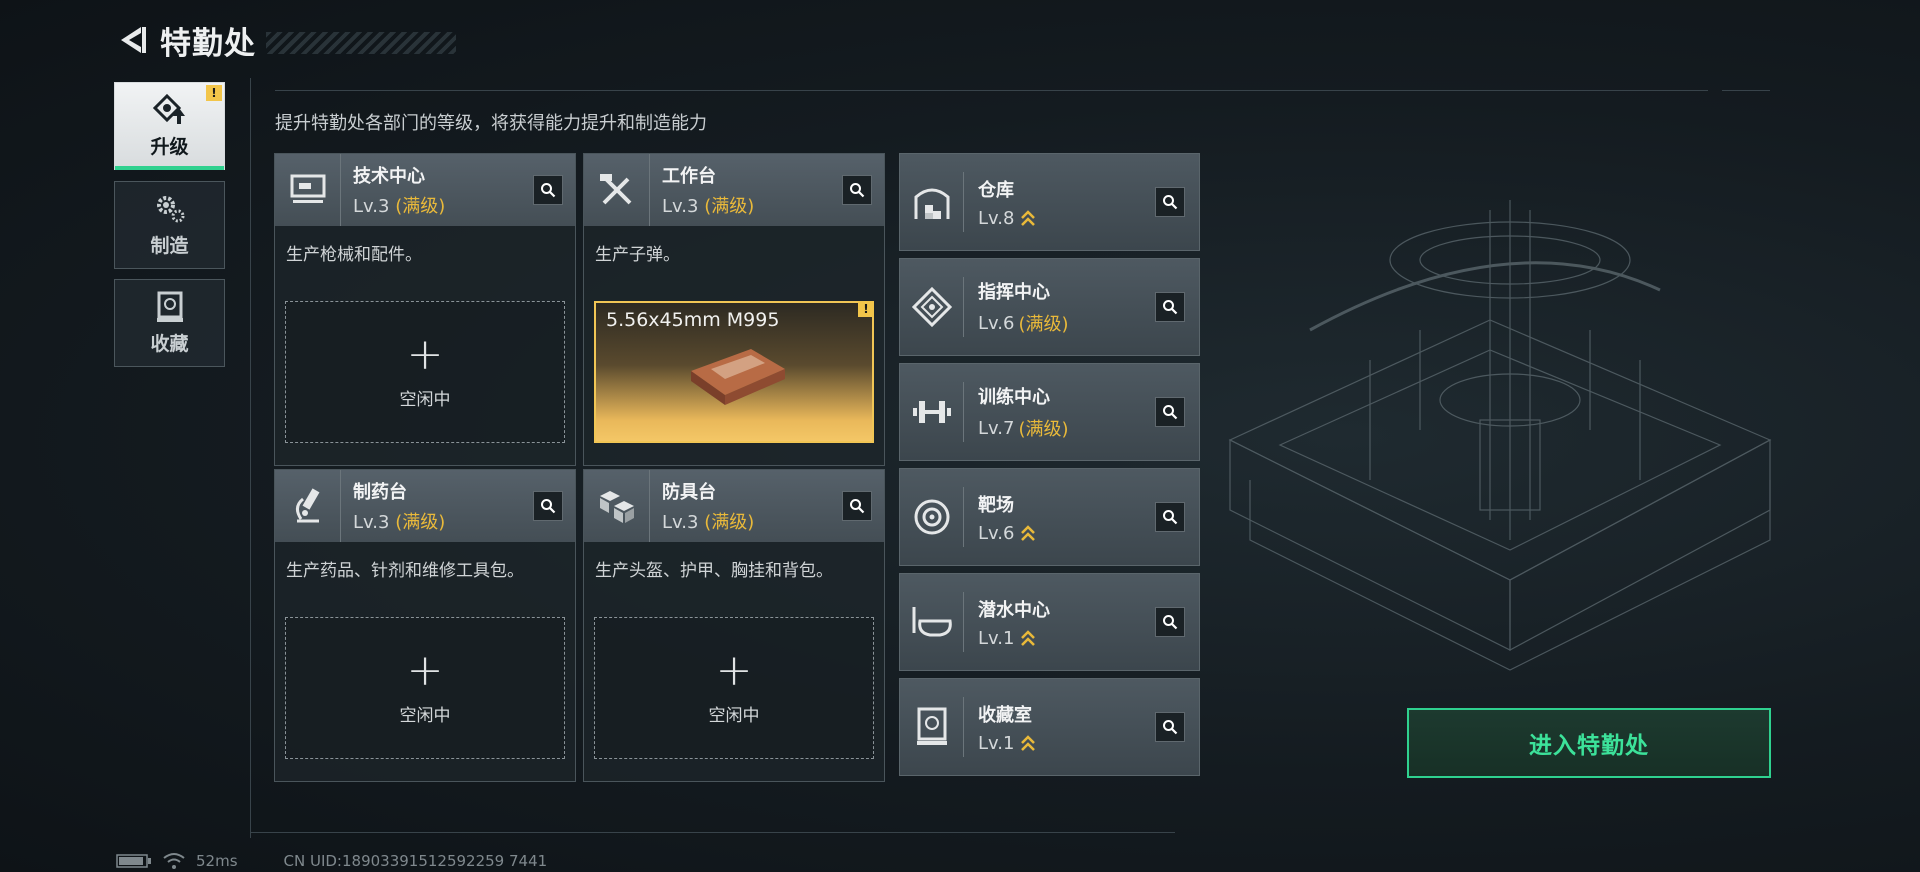  What do you see at coordinates (689, 176) in the screenshot?
I see `workshop-name: 工作台` at bounding box center [689, 176].